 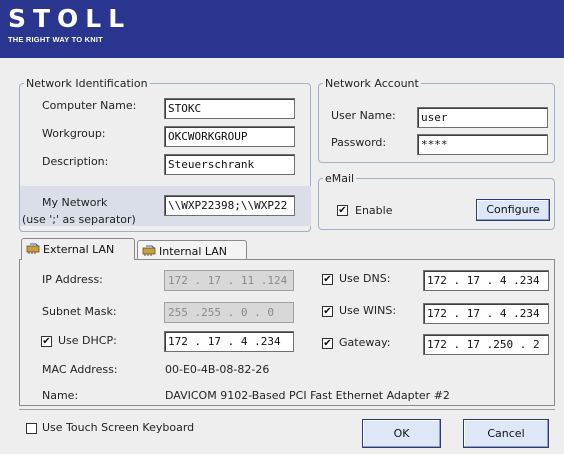 I want to click on configure-button: Configure, so click(x=513, y=210).